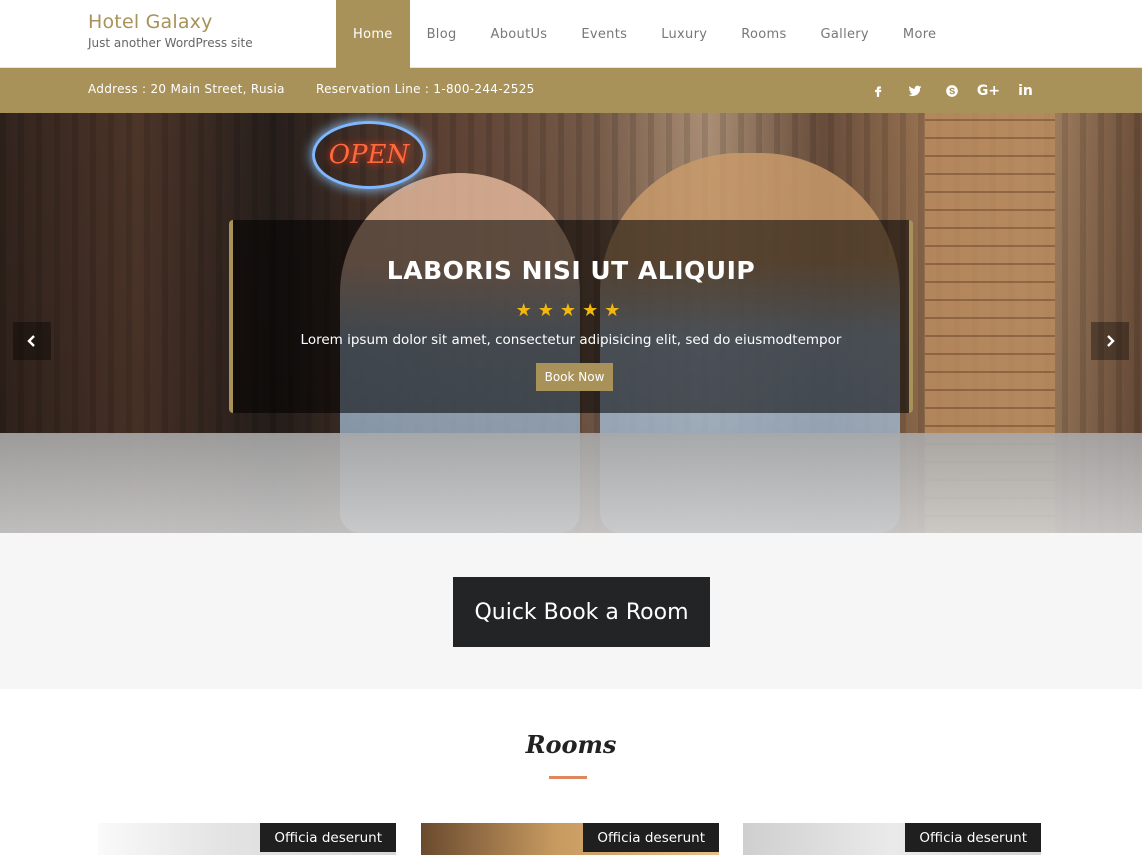  I want to click on nav-item-events: Events, so click(604, 34).